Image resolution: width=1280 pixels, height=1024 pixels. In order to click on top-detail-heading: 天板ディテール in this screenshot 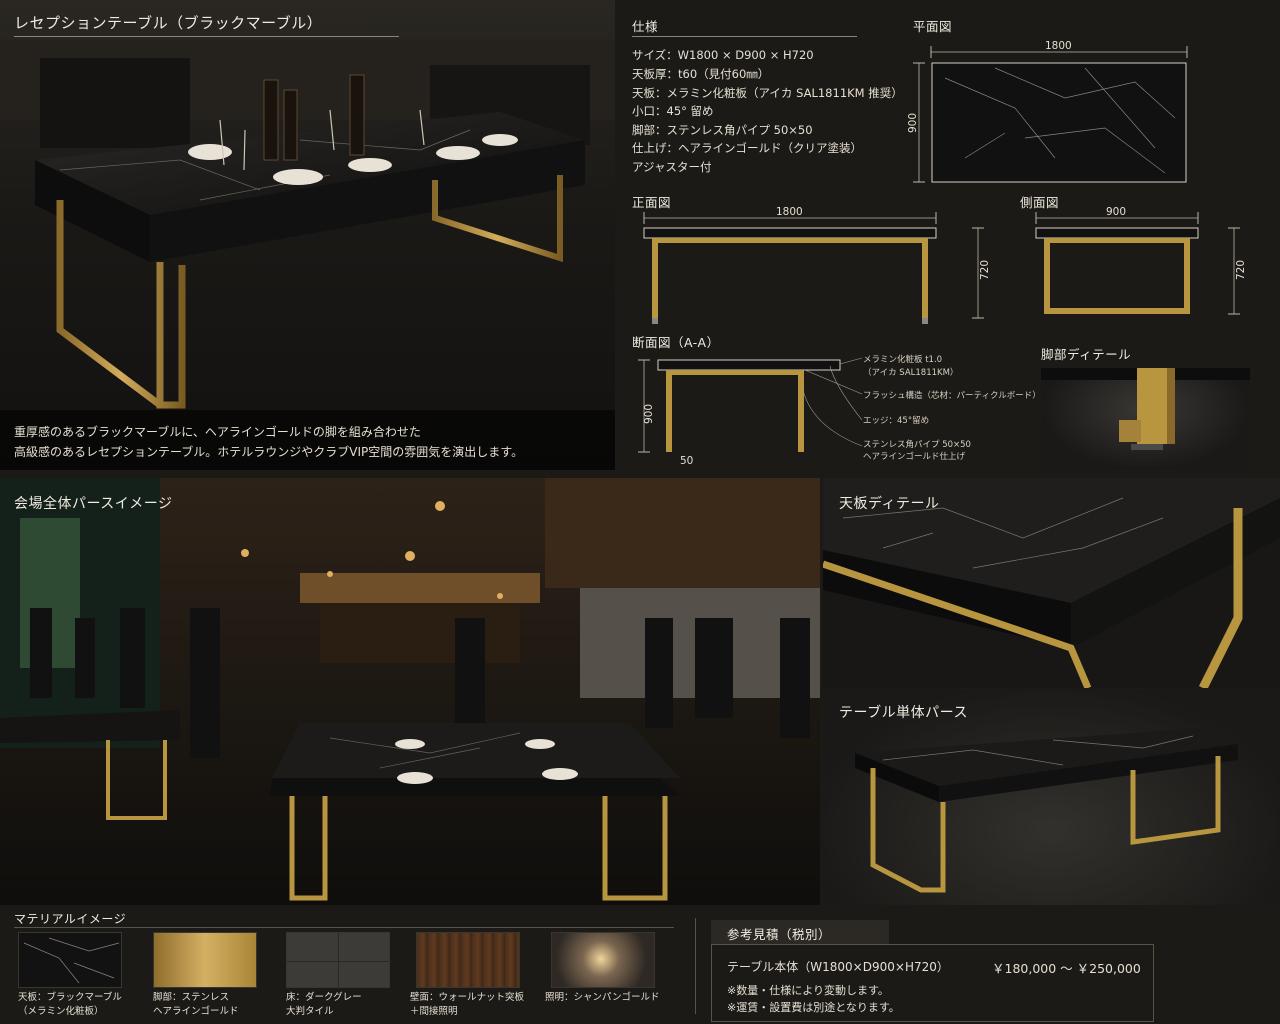, I will do `click(889, 504)`.